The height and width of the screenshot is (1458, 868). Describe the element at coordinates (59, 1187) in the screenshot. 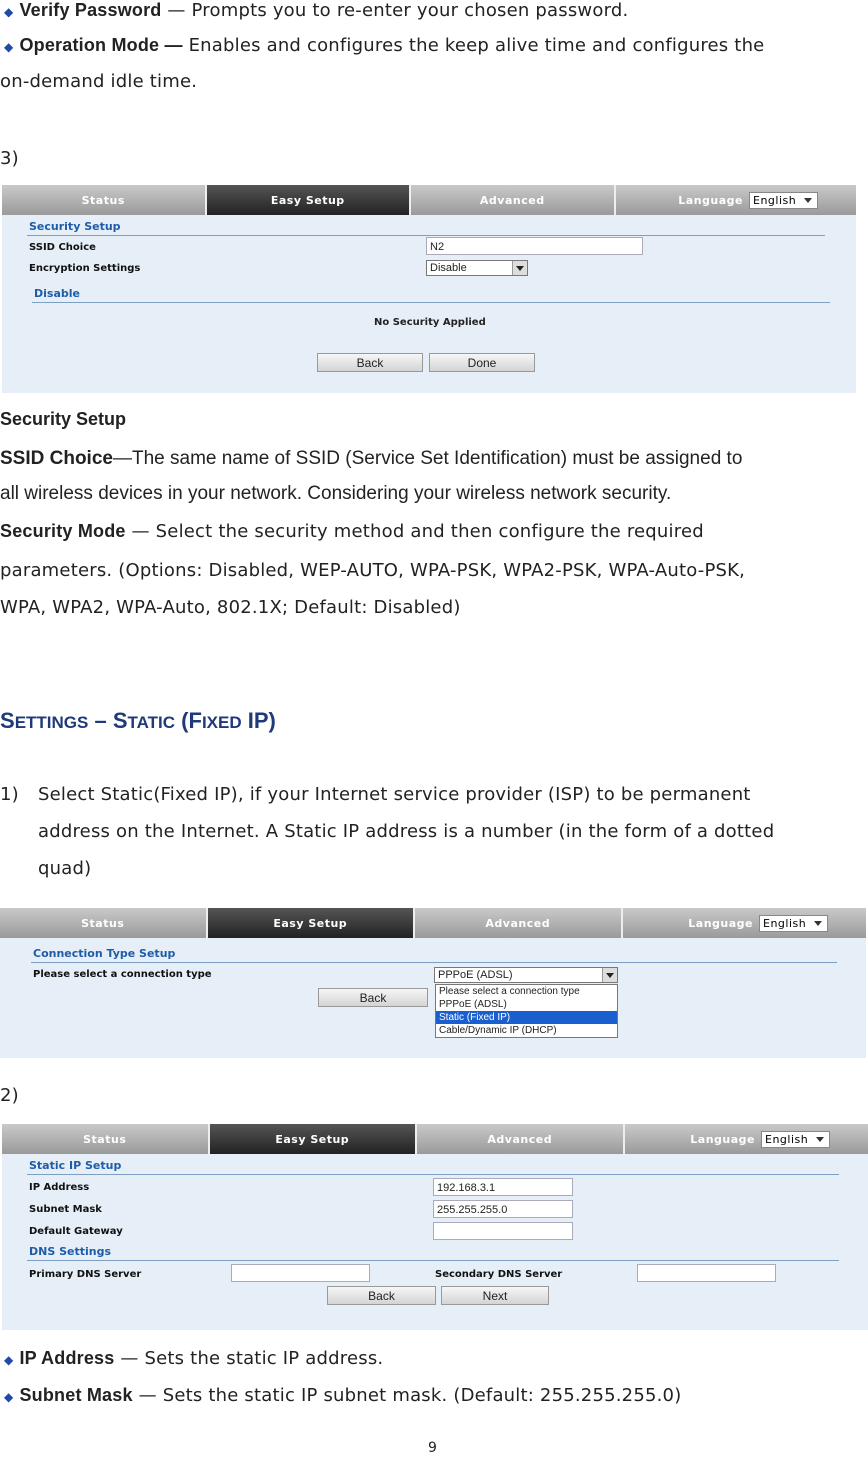

I see `ip-address-label: IP Address` at that location.